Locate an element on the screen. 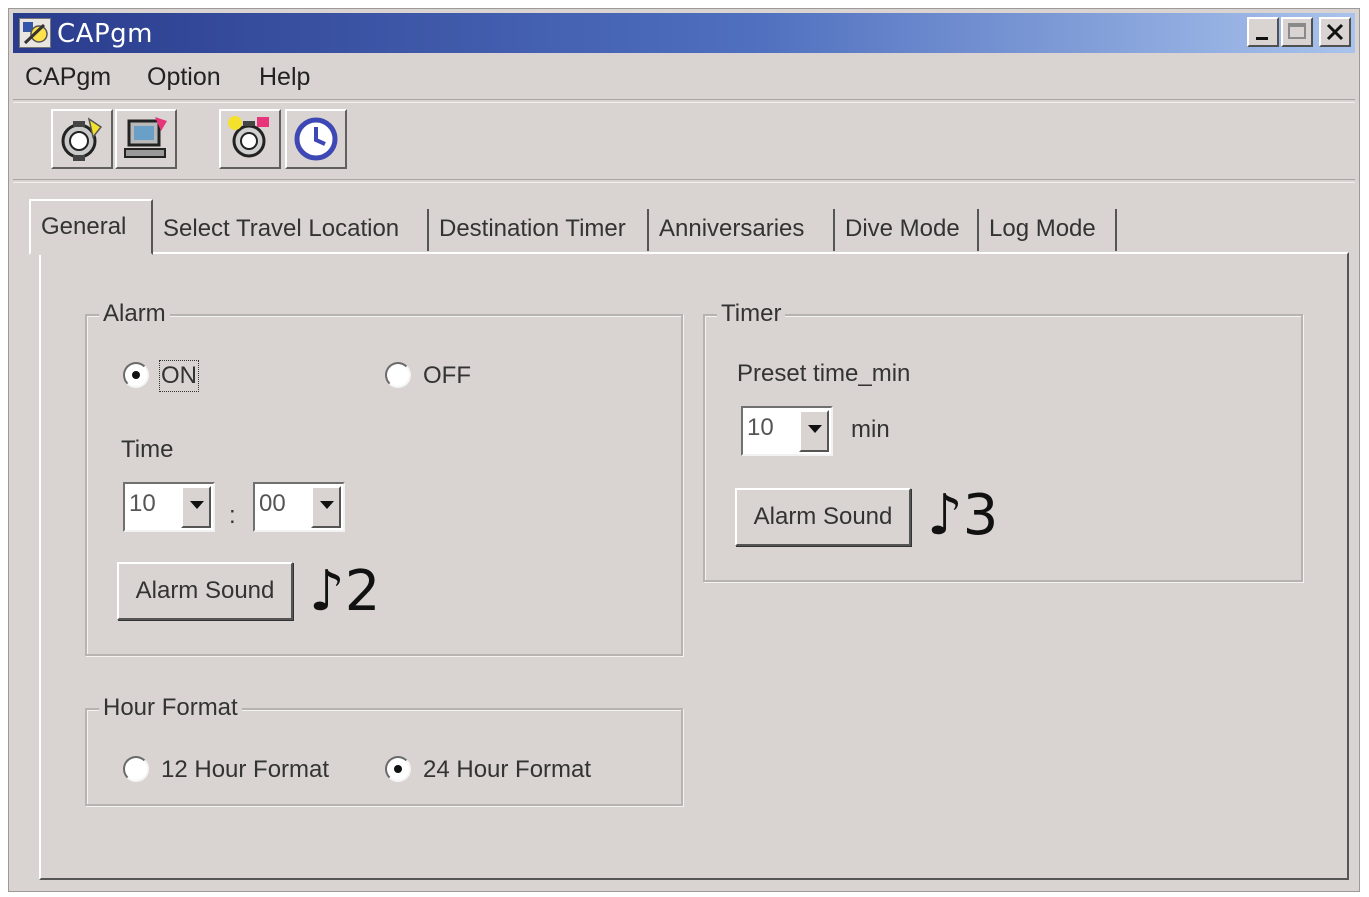 Image resolution: width=1369 pixels, height=897 pixels. menu-option-label: Option is located at coordinates (184, 77).